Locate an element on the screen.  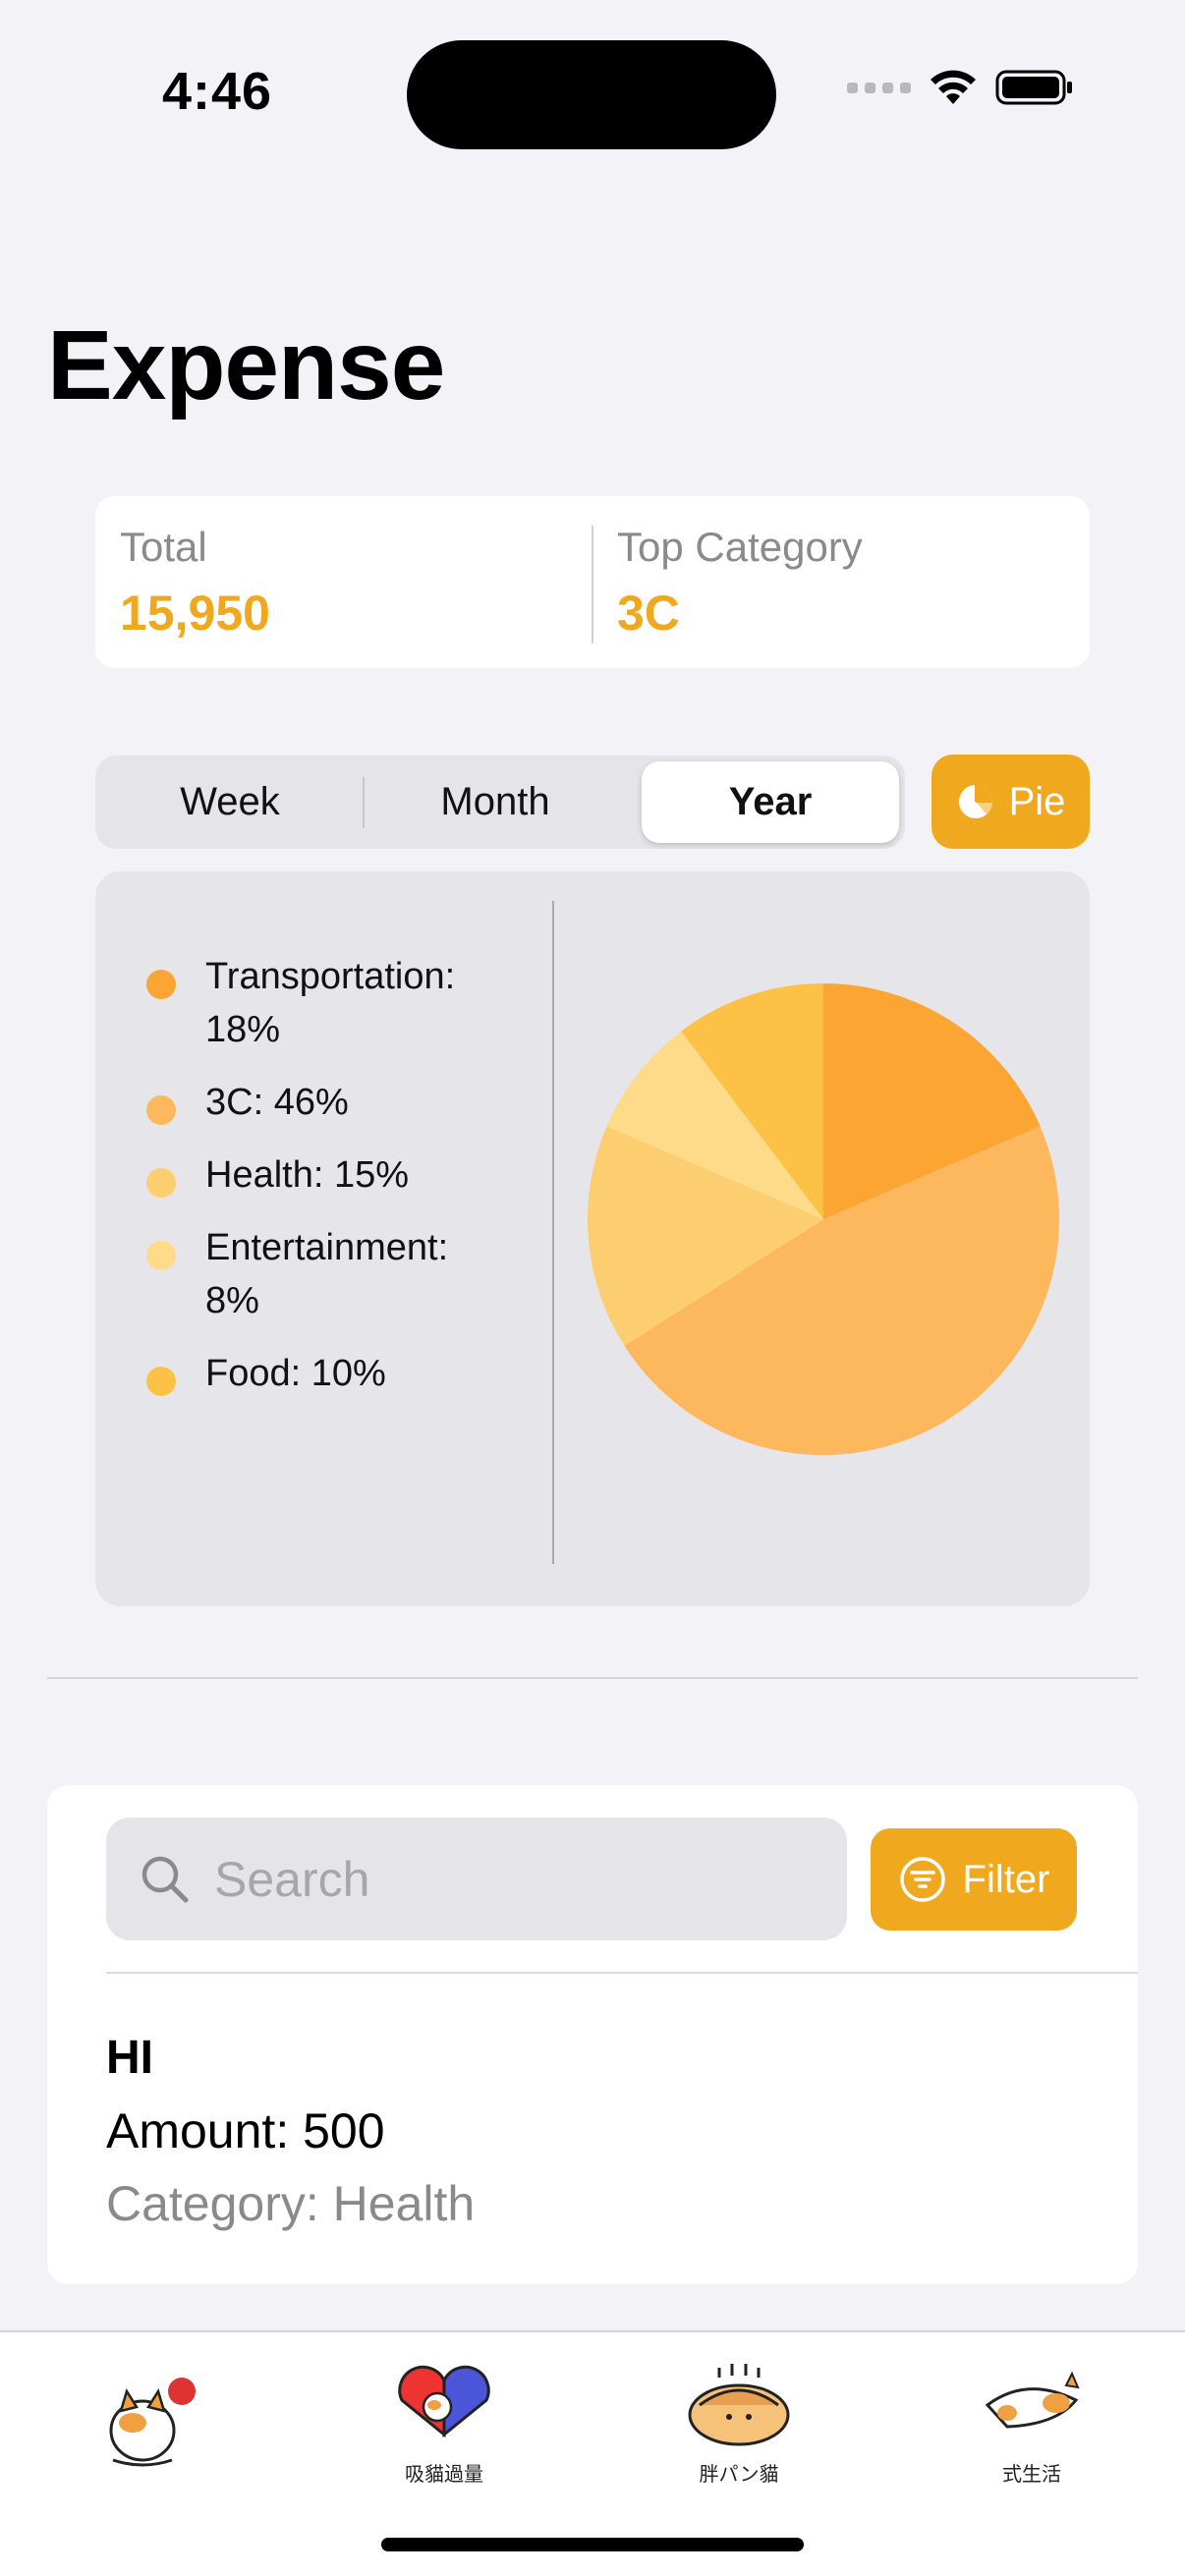
wifi-icon is located at coordinates (954, 87).